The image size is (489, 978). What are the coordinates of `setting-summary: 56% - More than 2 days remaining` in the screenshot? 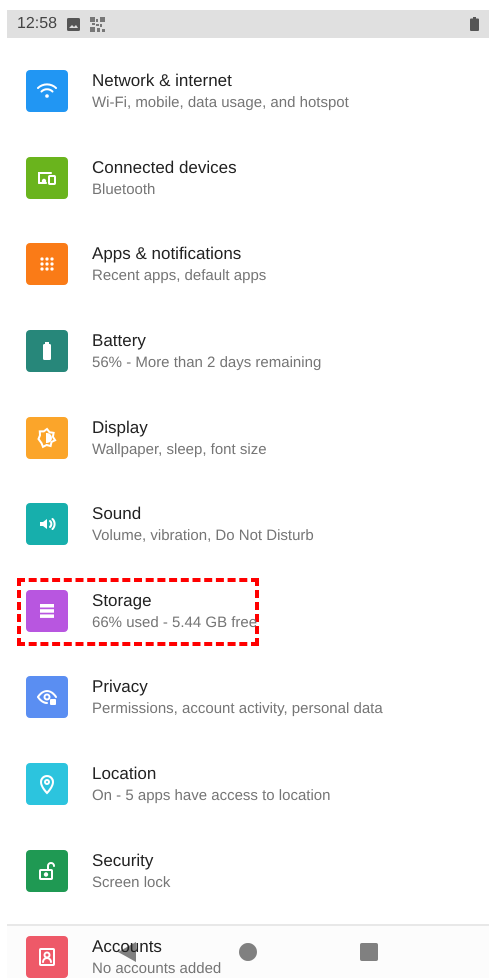 It's located at (207, 363).